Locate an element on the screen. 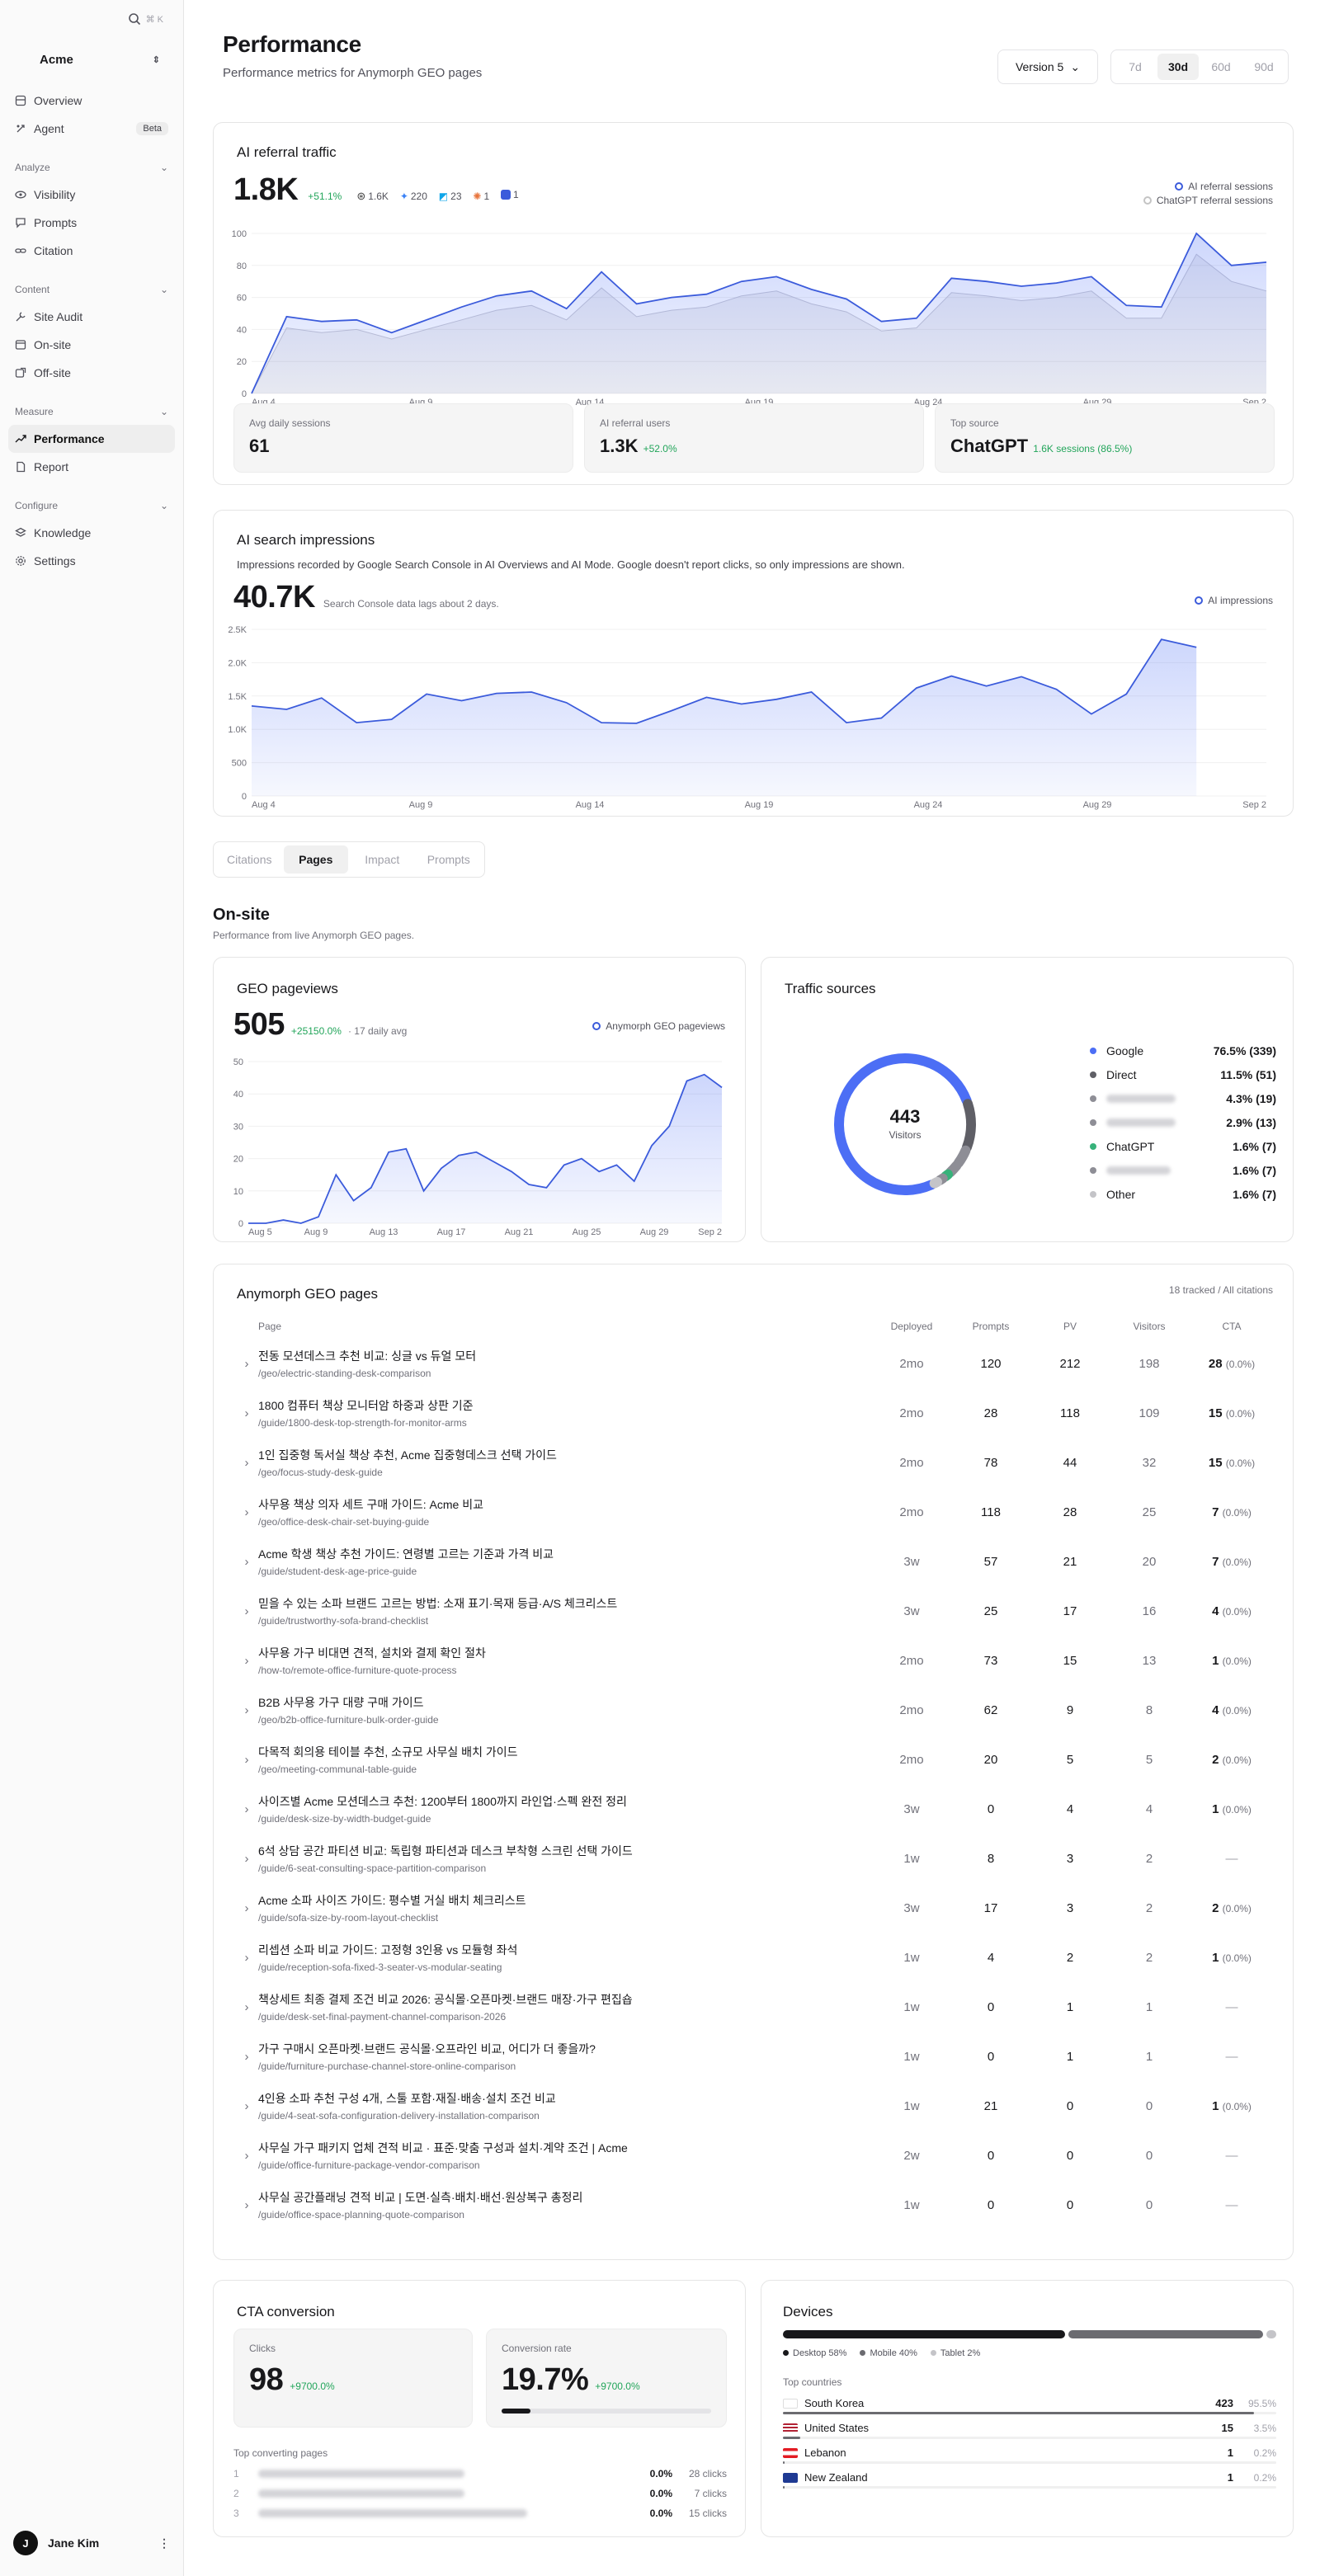 The width and height of the screenshot is (1320, 2576). country-row: New Zealand 1 0.2% is located at coordinates (1029, 2476).